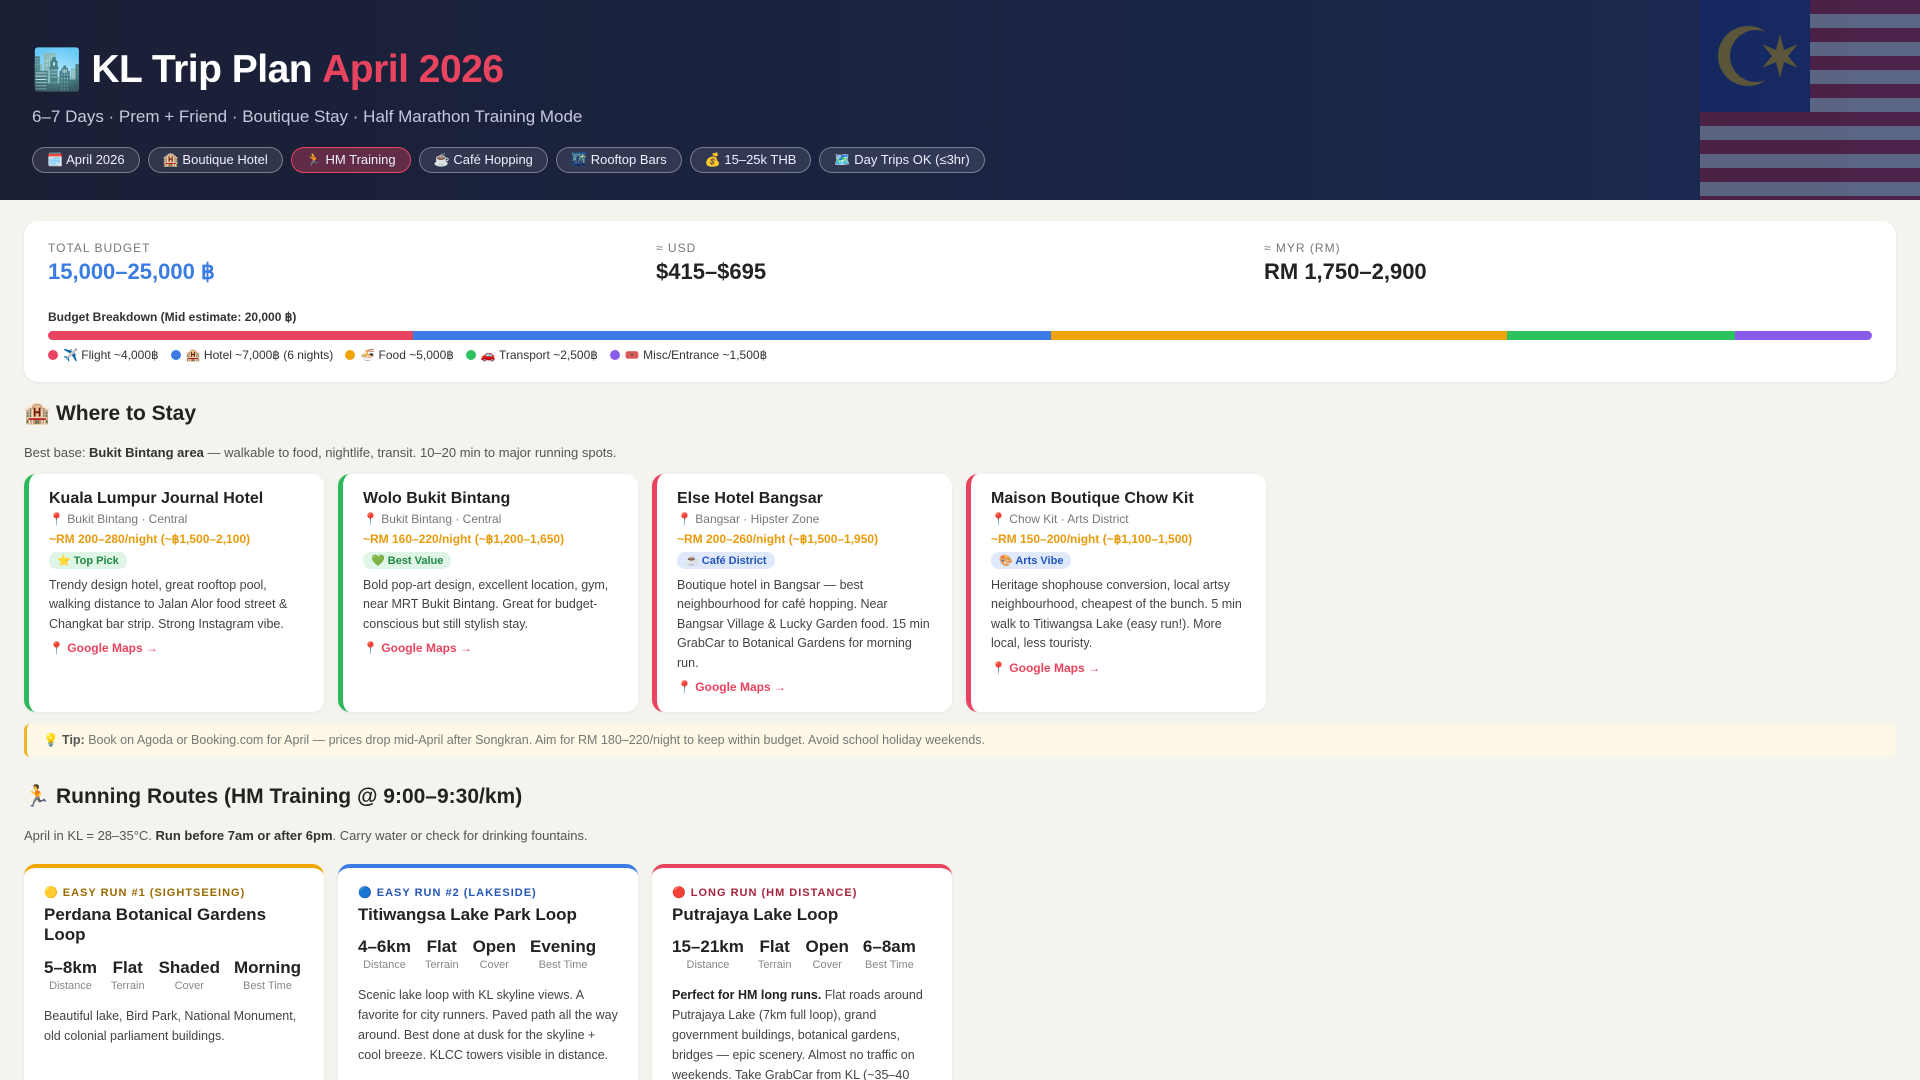  I want to click on page-title: 🏙️ KL Trip Plan April 2026, so click(960, 69).